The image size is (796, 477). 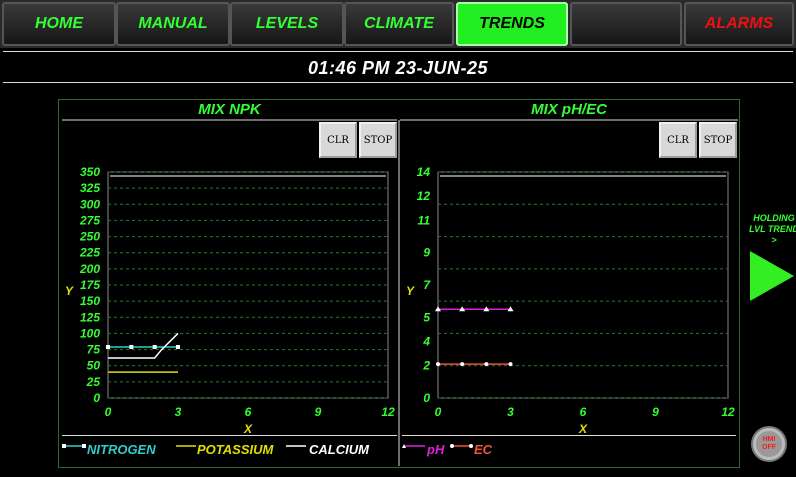 What do you see at coordinates (94, 350) in the screenshot?
I see `y-tick-label: 75` at bounding box center [94, 350].